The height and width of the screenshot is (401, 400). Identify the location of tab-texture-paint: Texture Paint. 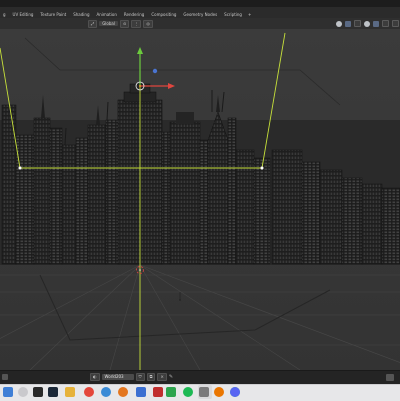
(53, 14).